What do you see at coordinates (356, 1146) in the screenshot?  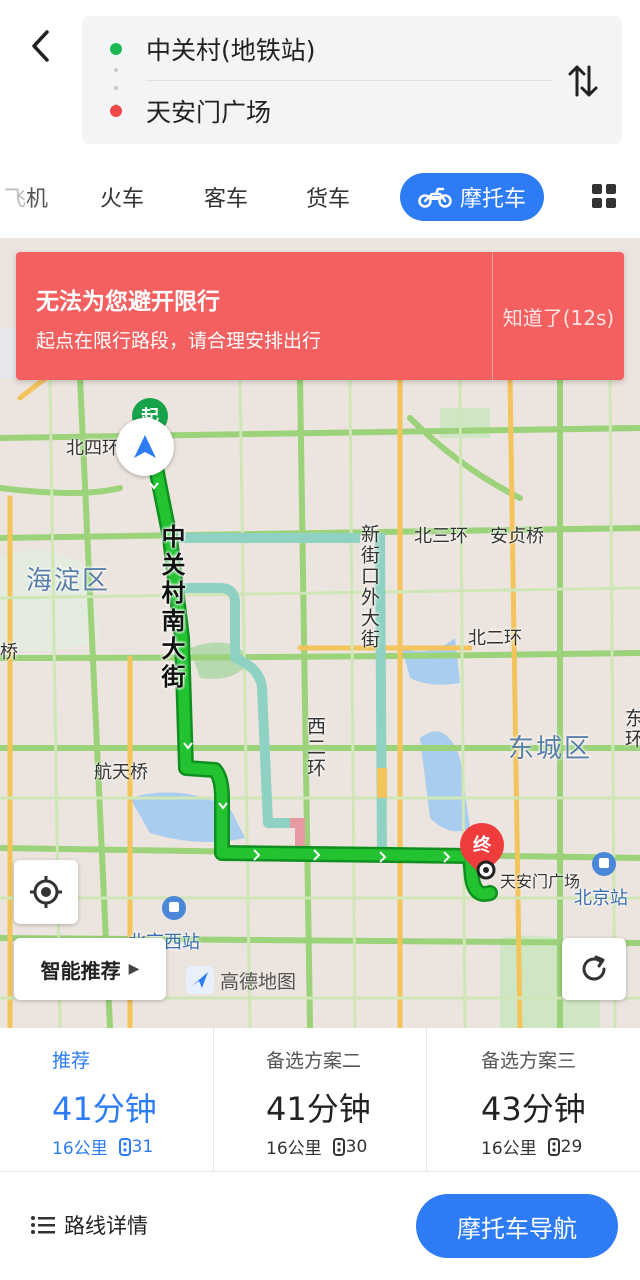 I see `plan-lights: 30` at bounding box center [356, 1146].